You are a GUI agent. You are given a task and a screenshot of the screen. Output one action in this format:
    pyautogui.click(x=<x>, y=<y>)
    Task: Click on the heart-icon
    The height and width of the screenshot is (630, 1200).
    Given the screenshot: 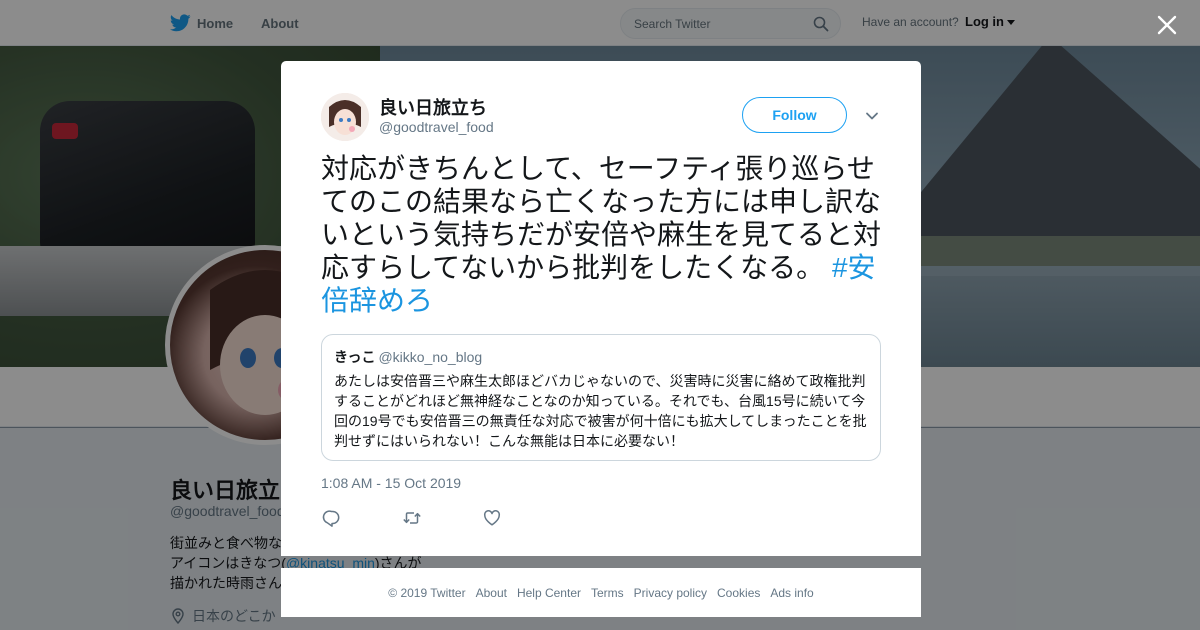 What is the action you would take?
    pyautogui.click(x=492, y=518)
    